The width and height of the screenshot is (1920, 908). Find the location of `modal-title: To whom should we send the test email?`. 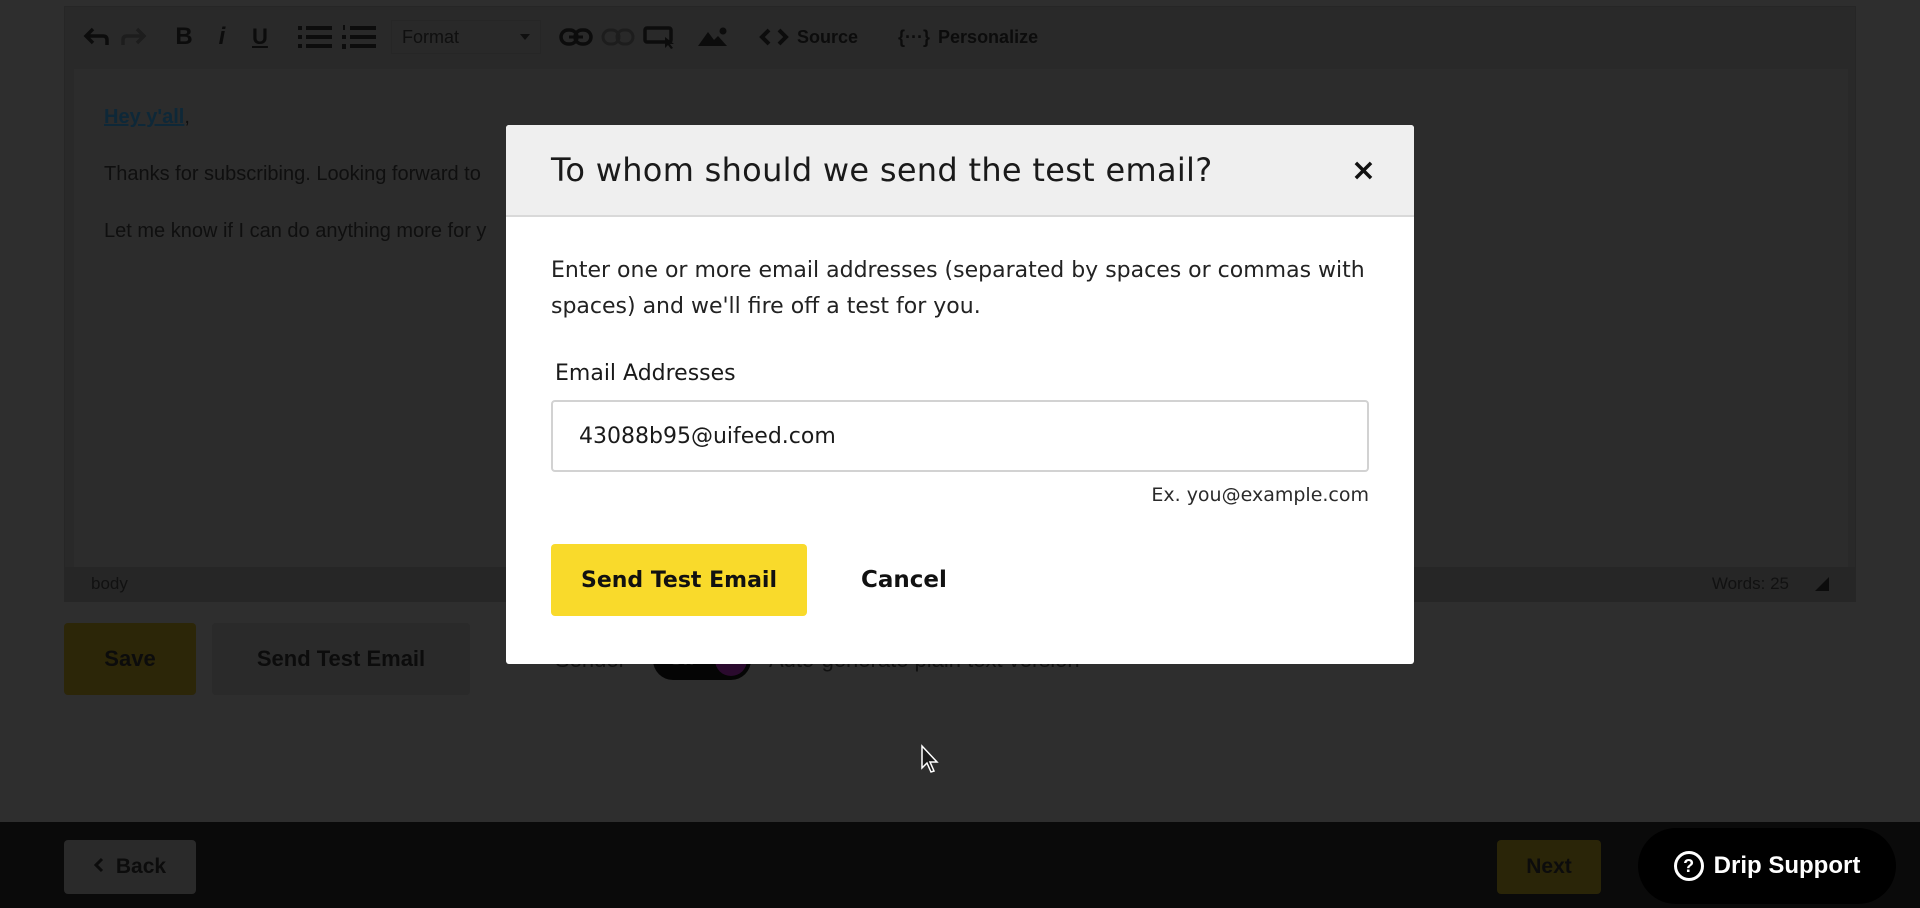

modal-title: To whom should we send the test email? is located at coordinates (882, 170).